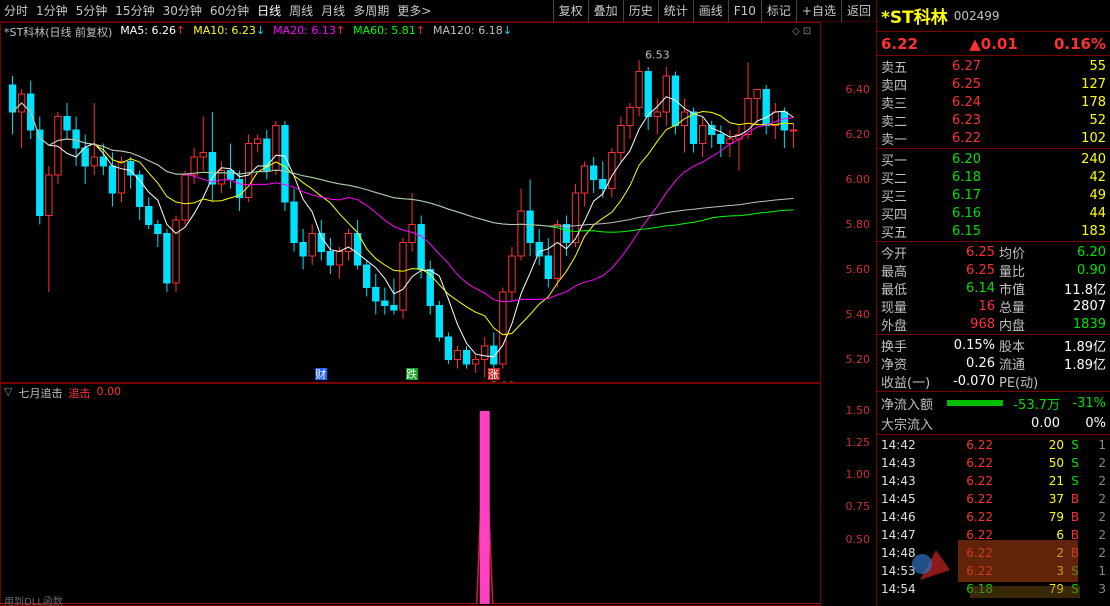 This screenshot has height=606, width=1110. I want to click on stat-label: 净资, so click(894, 365).